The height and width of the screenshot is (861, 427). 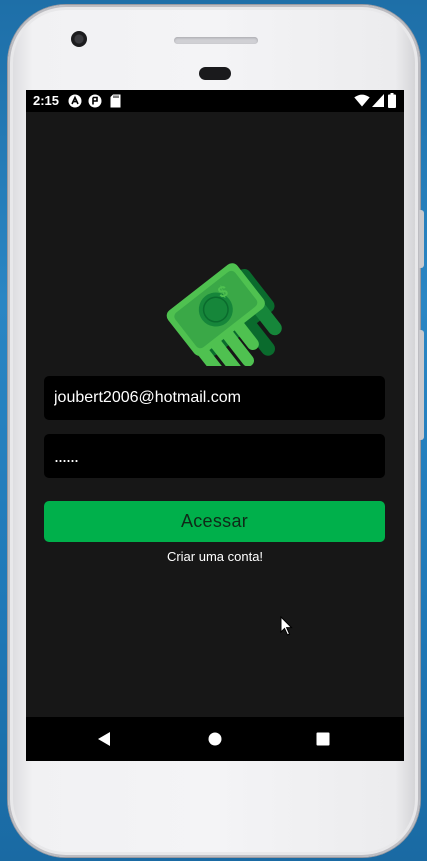 What do you see at coordinates (46, 100) in the screenshot?
I see `status-time: 2:15` at bounding box center [46, 100].